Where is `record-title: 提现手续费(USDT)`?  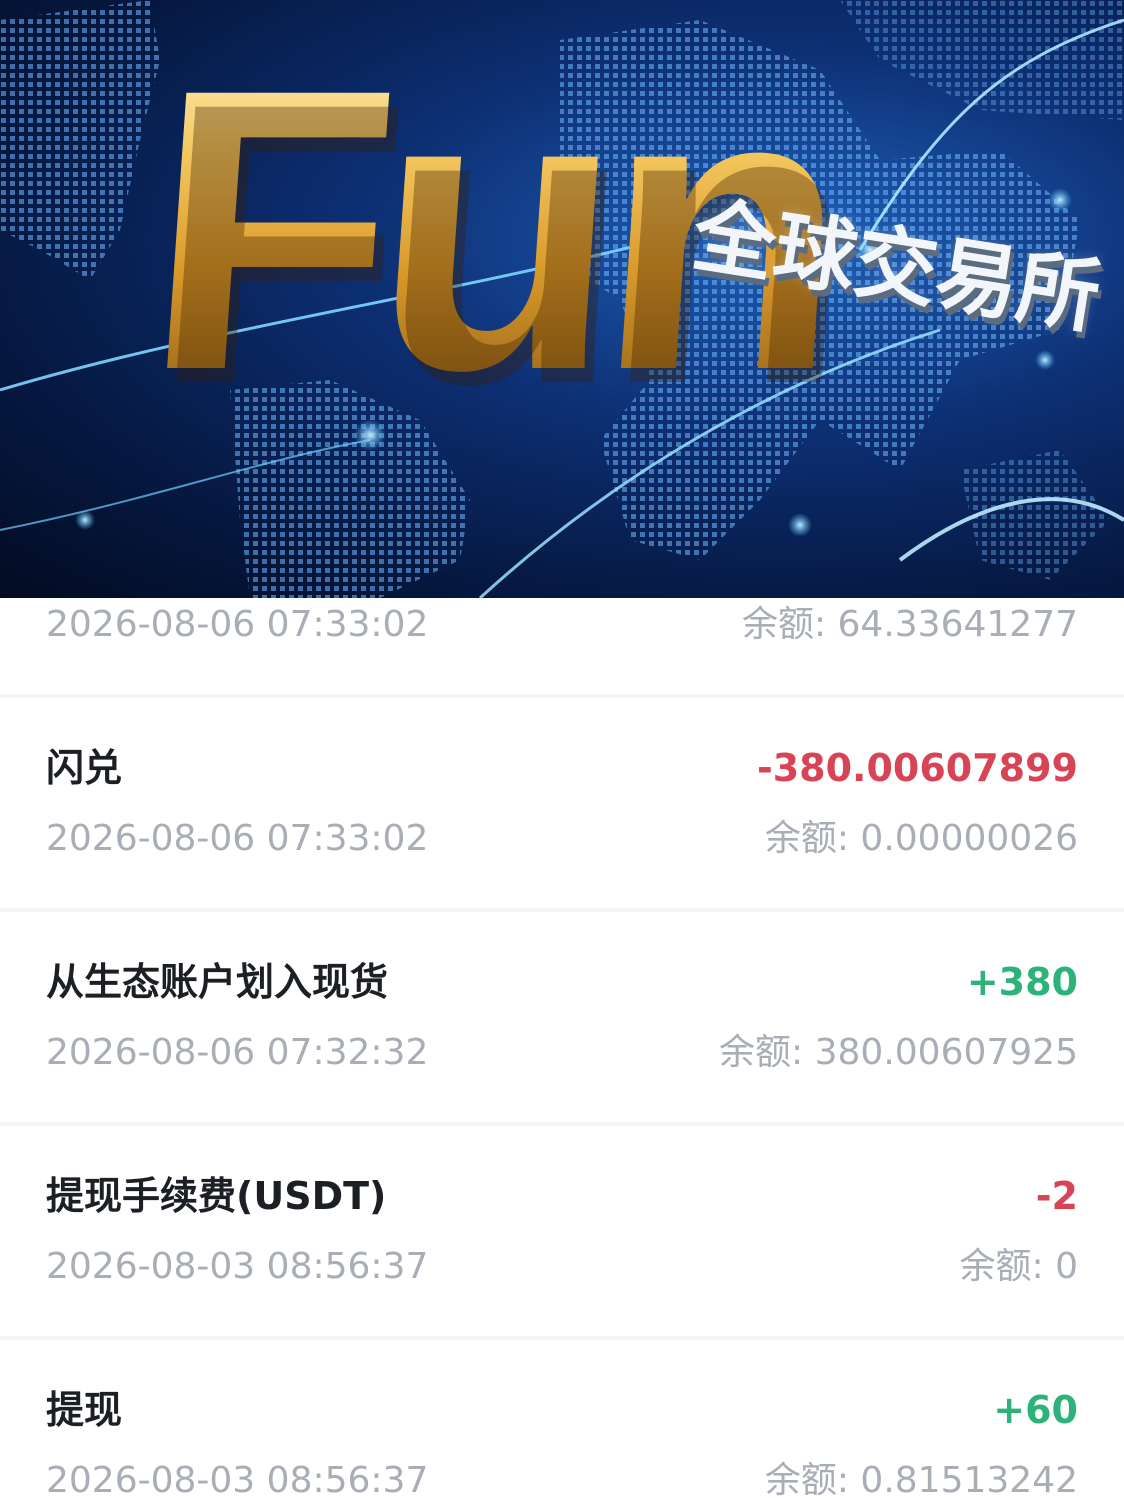
record-title: 提现手续费(USDT) is located at coordinates (216, 1196).